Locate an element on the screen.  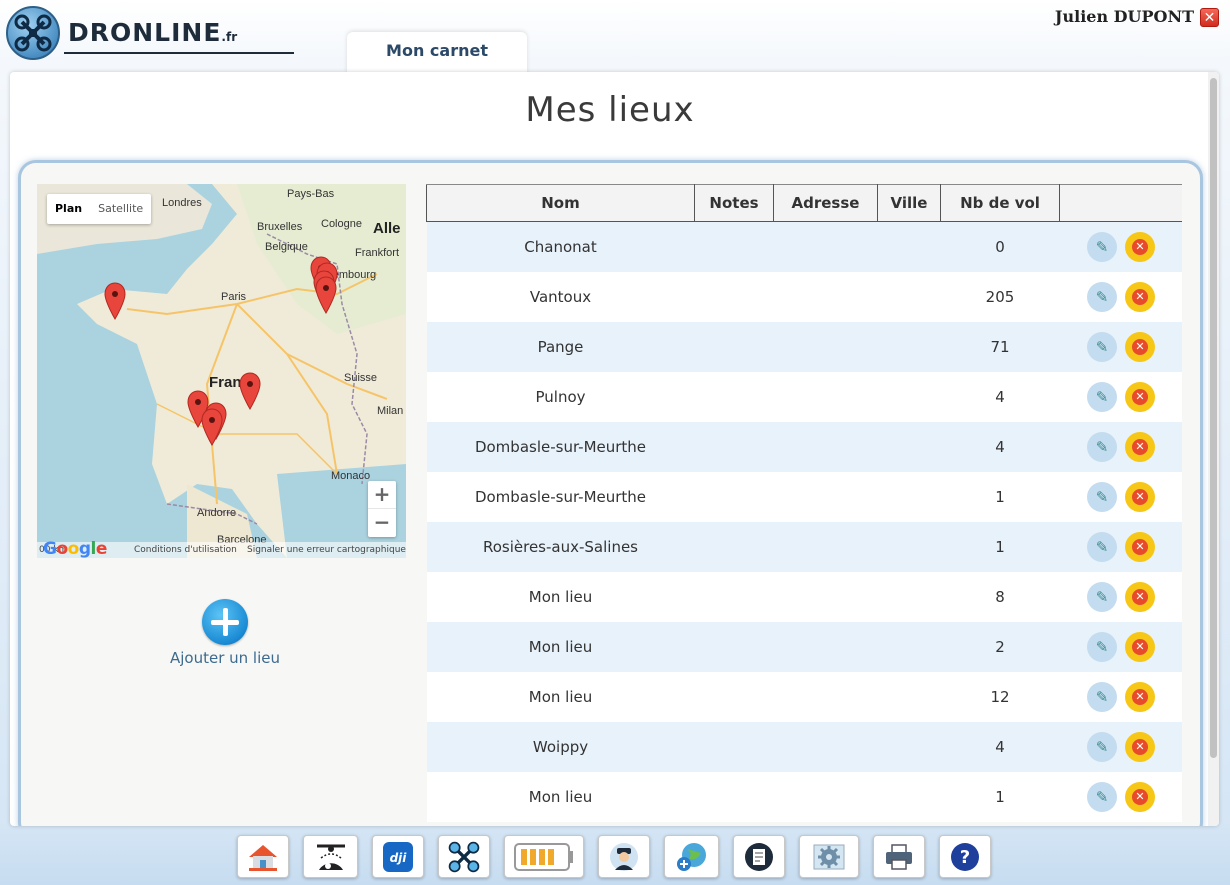
zoom-in-button: + is located at coordinates (382, 495).